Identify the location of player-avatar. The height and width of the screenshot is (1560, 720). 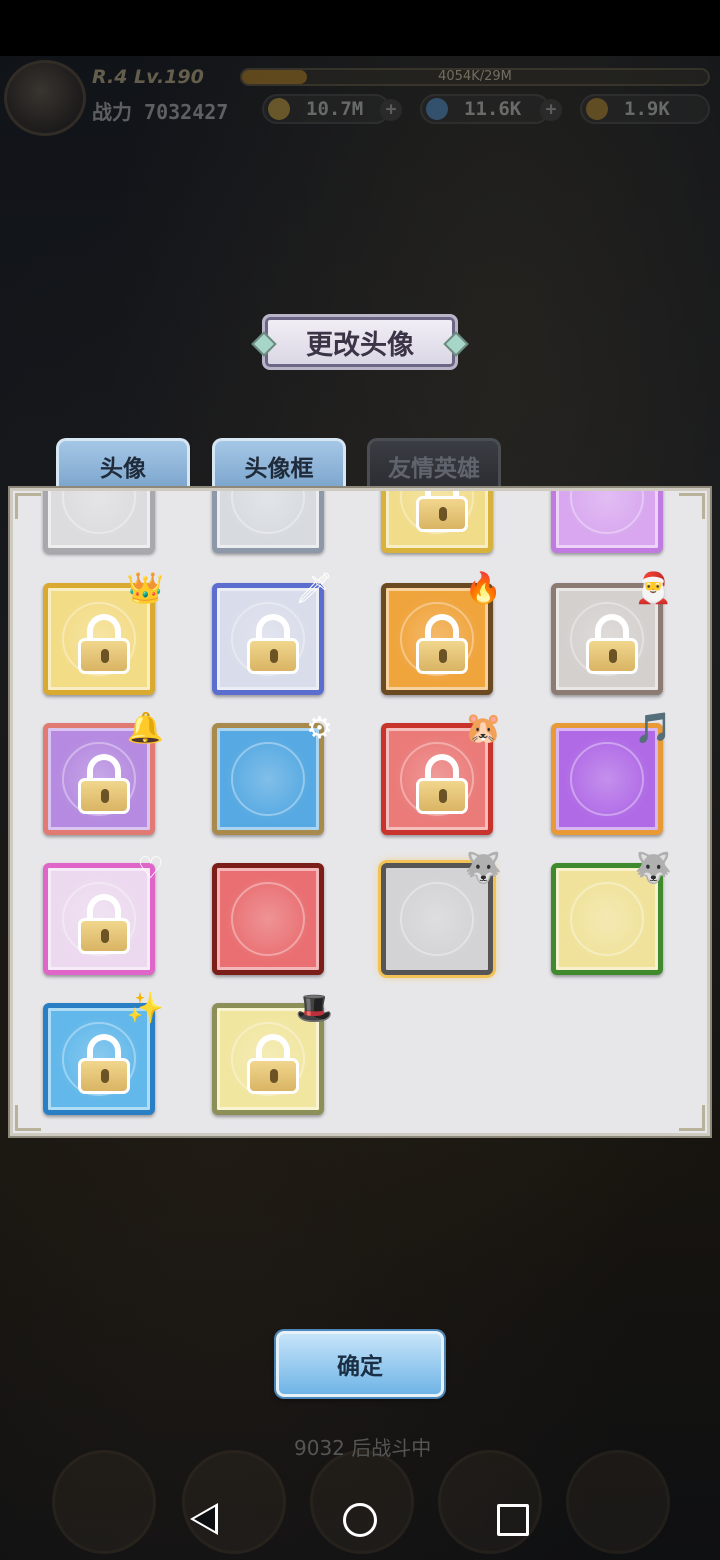
(45, 98).